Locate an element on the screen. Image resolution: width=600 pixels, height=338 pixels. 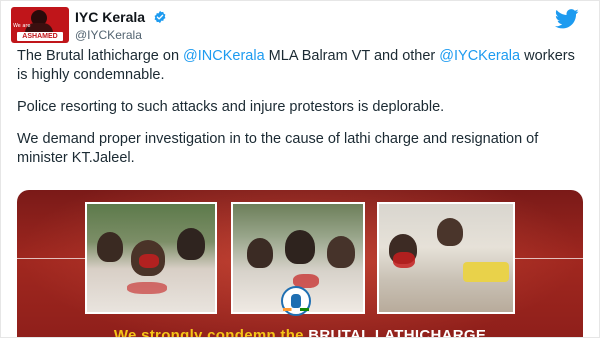
mention-link-inckerala: @INCKerala is located at coordinates (224, 56).